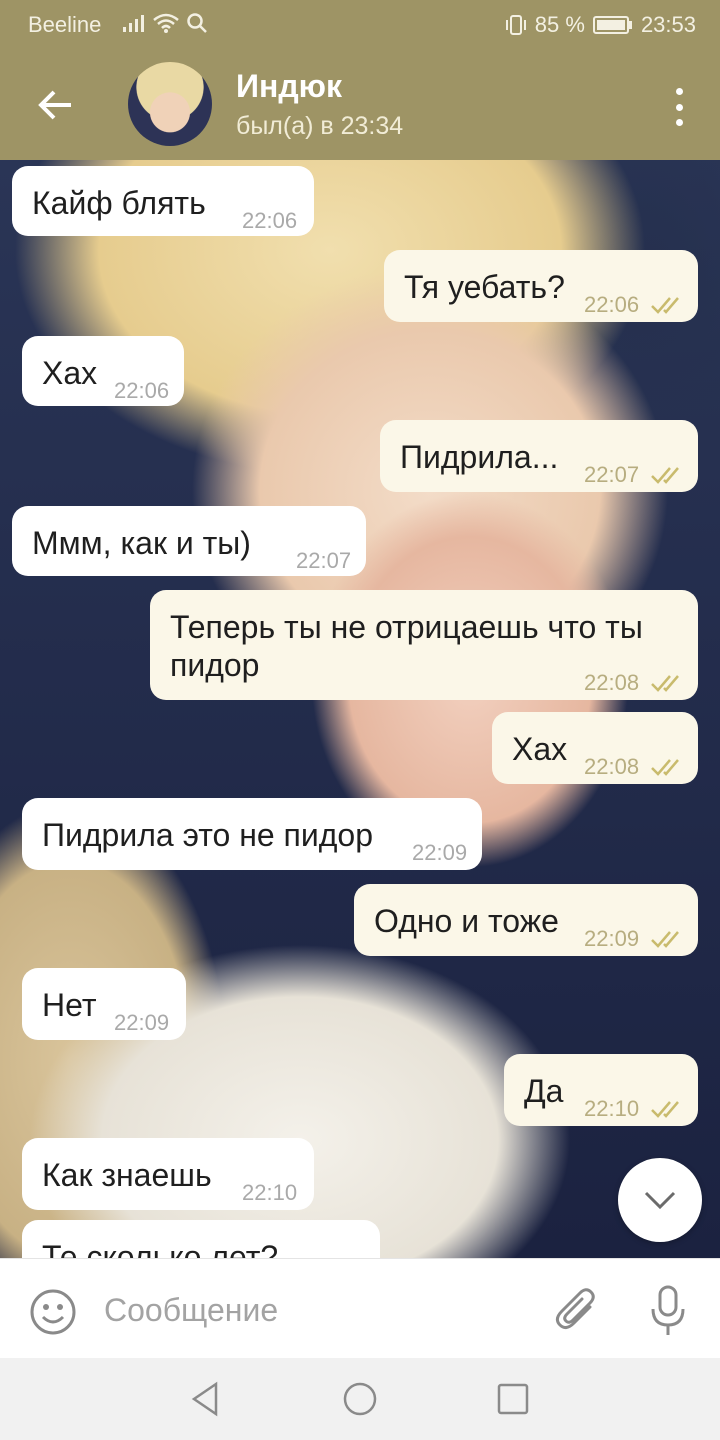 The image size is (720, 1440). Describe the element at coordinates (208, 835) in the screenshot. I see `message-text: Пидрила это не пидор` at that location.